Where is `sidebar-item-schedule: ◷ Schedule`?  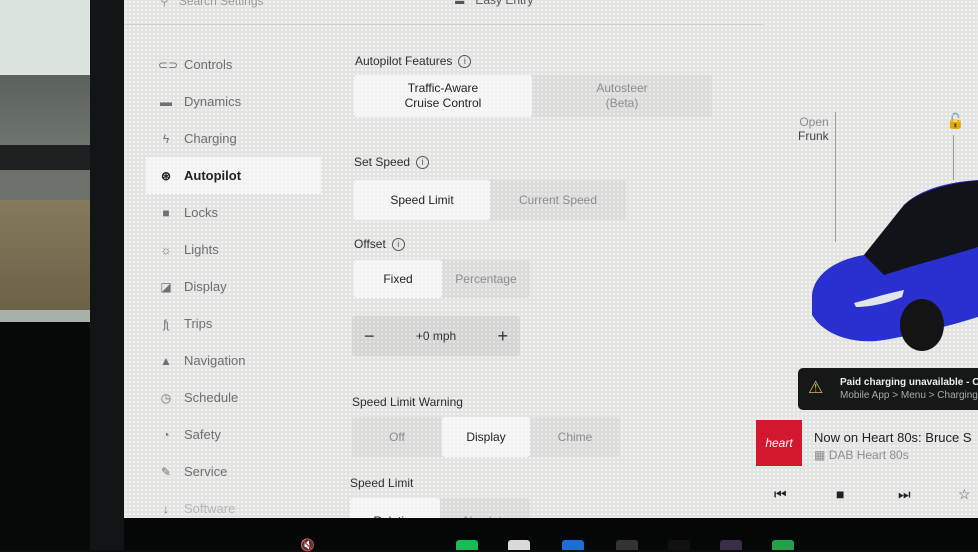
sidebar-item-schedule: ◷ Schedule is located at coordinates (246, 397).